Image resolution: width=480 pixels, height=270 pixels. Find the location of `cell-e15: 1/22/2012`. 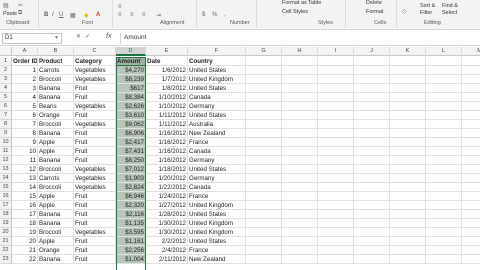

cell-e15: 1/22/2012 is located at coordinates (167, 187).